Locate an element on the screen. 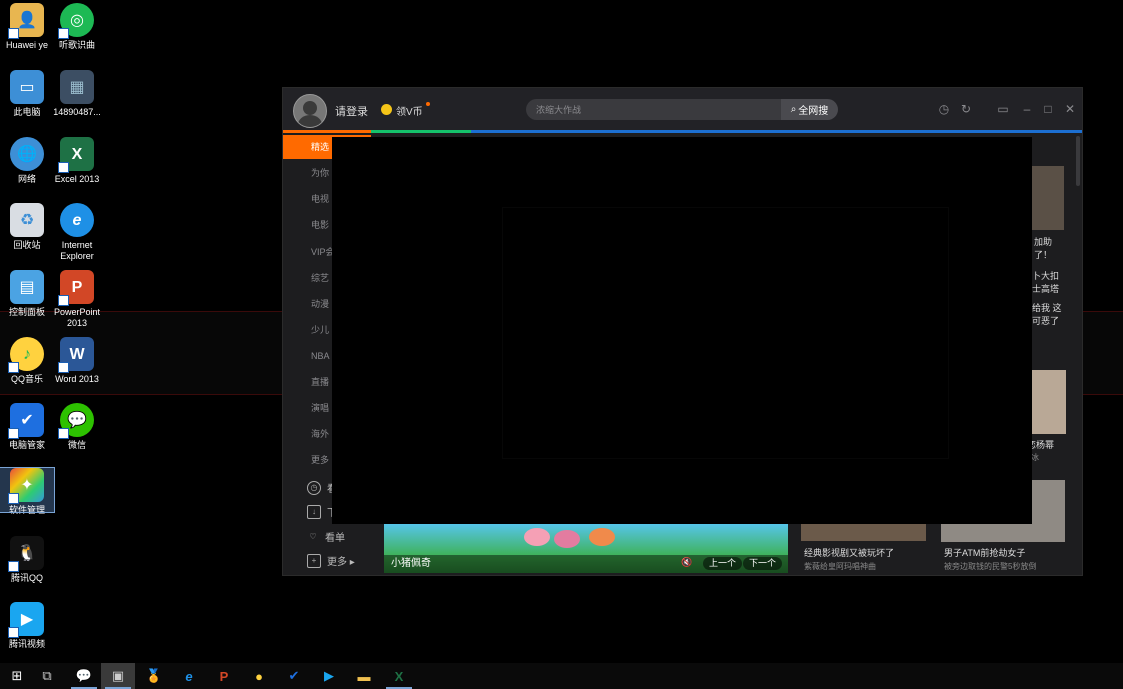 The height and width of the screenshot is (689, 1123). desktop-icon-powerpoint: P PowerPoint 2013 is located at coordinates (77, 299).